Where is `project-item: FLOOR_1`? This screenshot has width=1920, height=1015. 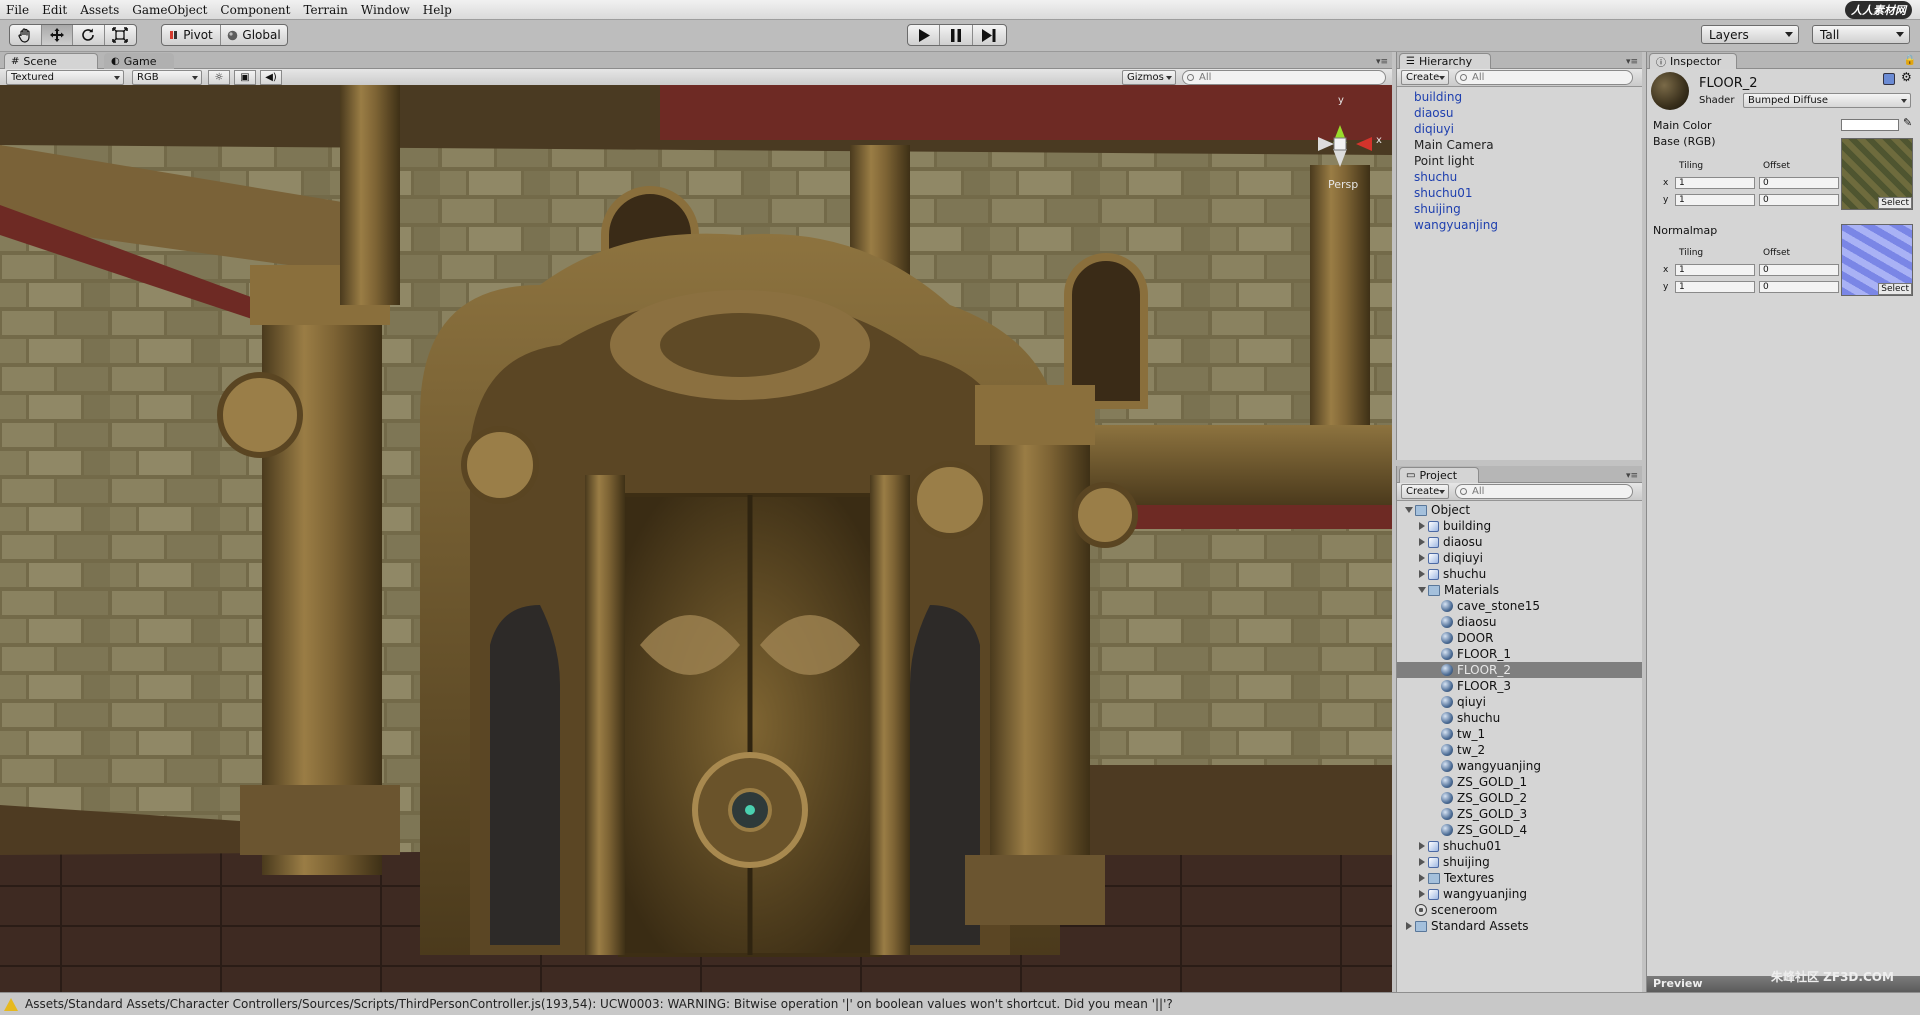 project-item: FLOOR_1 is located at coordinates (1519, 654).